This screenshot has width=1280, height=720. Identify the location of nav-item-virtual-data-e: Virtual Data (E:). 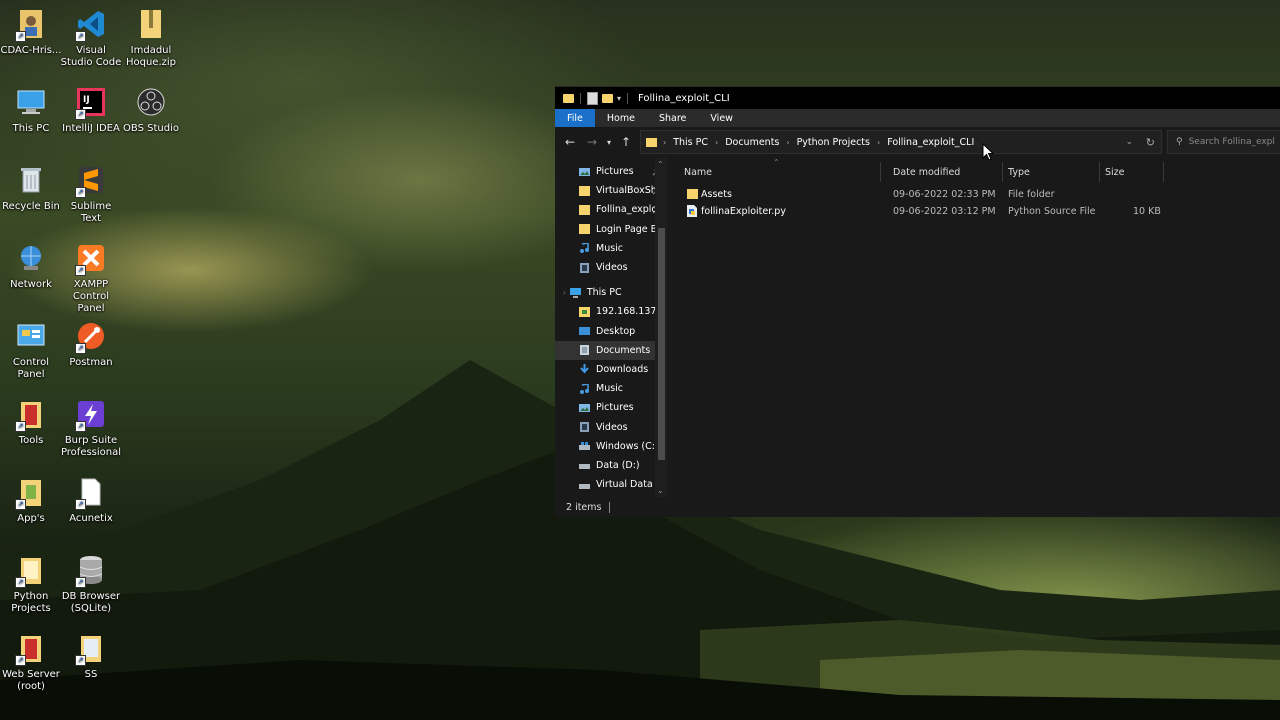
(611, 484).